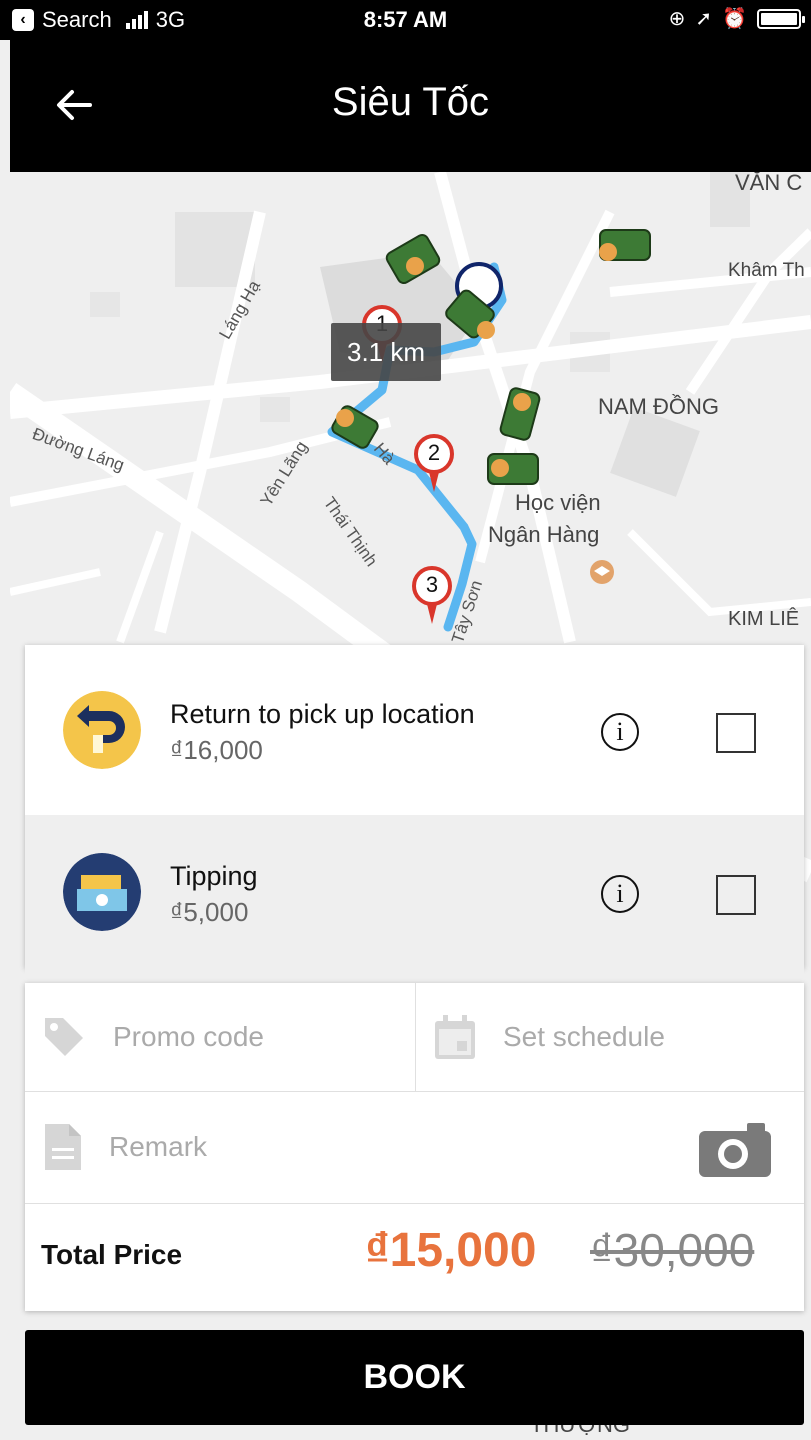  I want to click on nav-bar: Siêu Tốc, so click(410, 106).